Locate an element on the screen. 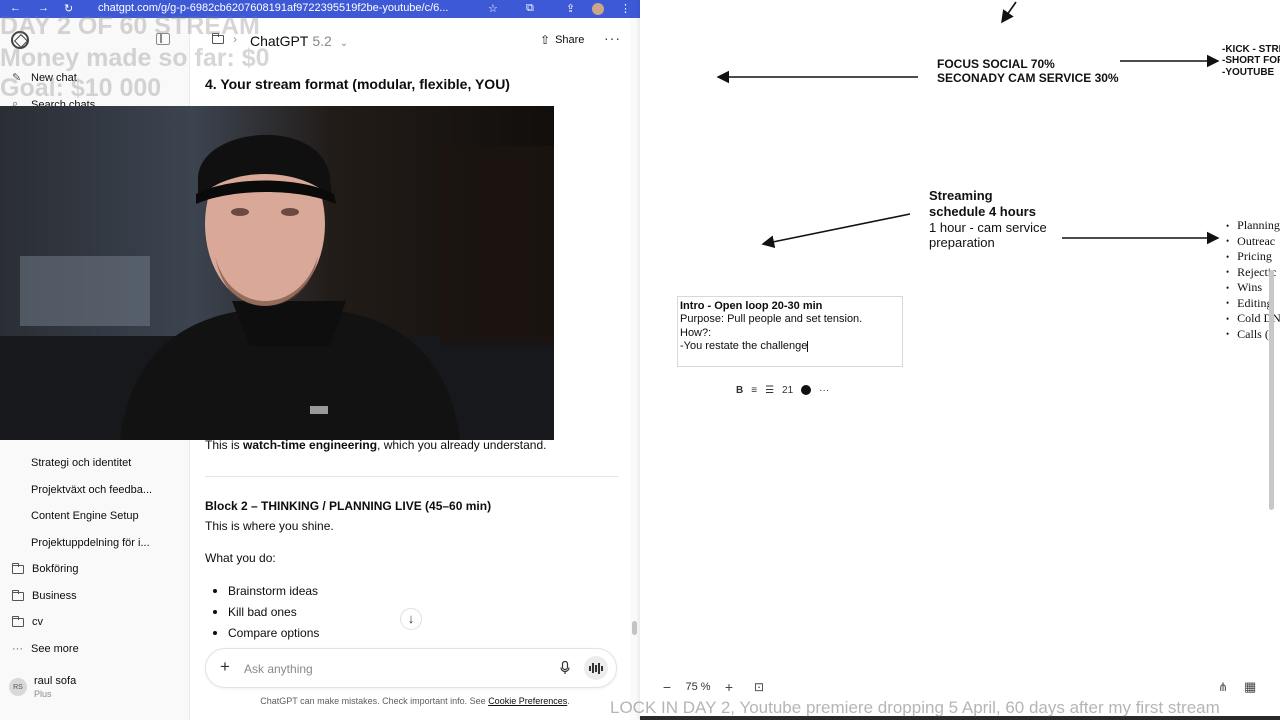 Image resolution: width=1280 pixels, height=720 pixels. focus-social-text: FOCUS SOCIAL 70% is located at coordinates (996, 64).